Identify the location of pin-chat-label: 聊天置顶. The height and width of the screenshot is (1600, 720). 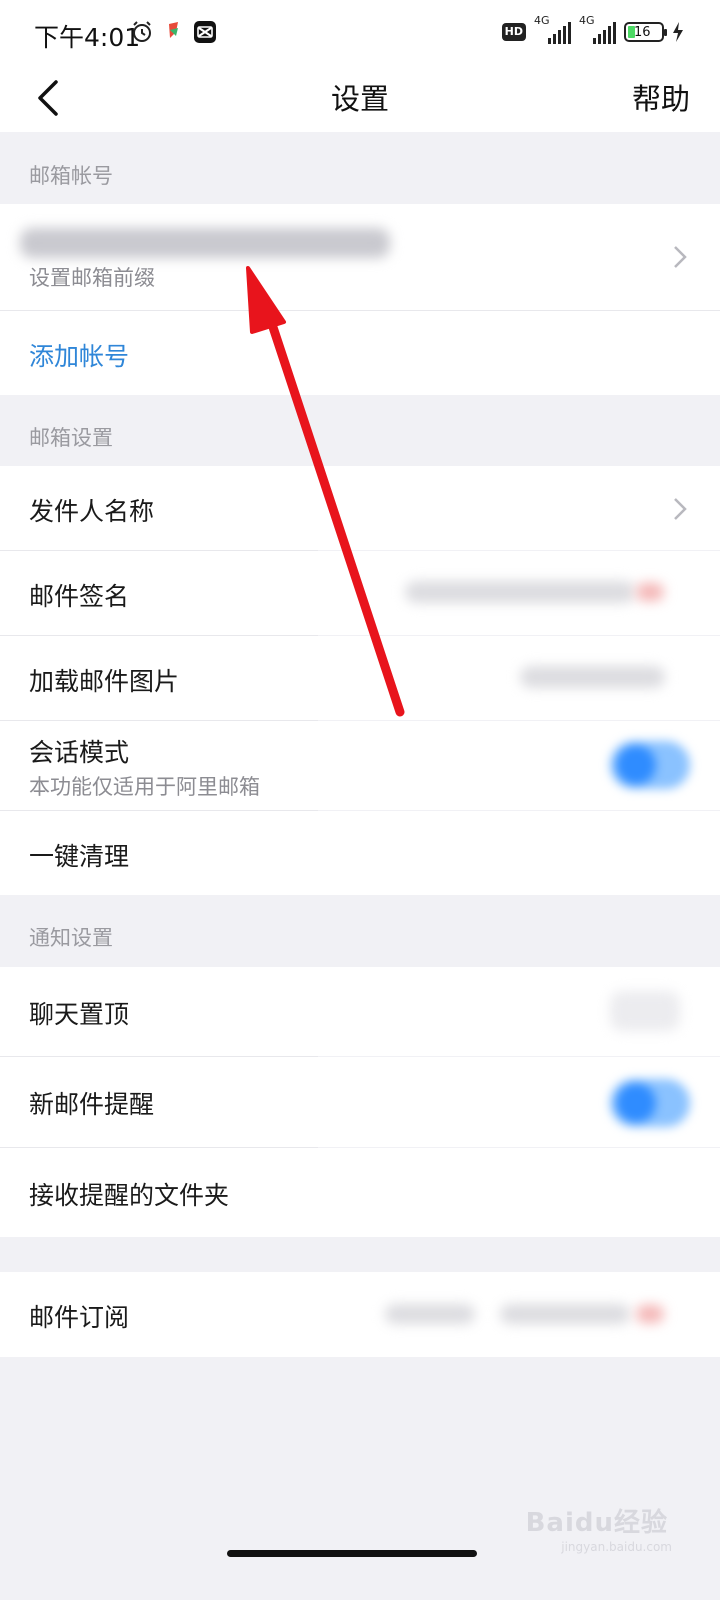
(79, 1014).